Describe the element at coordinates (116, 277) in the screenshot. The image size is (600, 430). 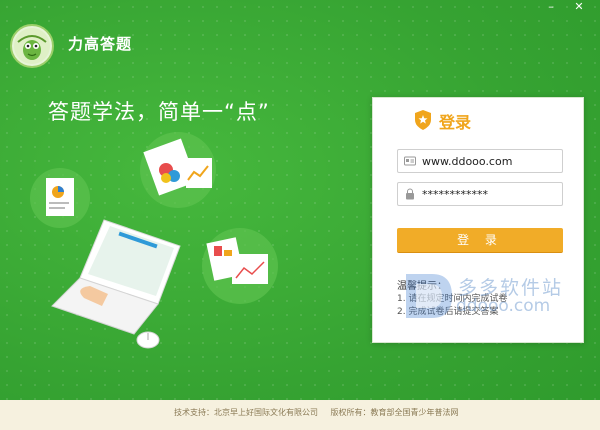
I see `laptop` at that location.